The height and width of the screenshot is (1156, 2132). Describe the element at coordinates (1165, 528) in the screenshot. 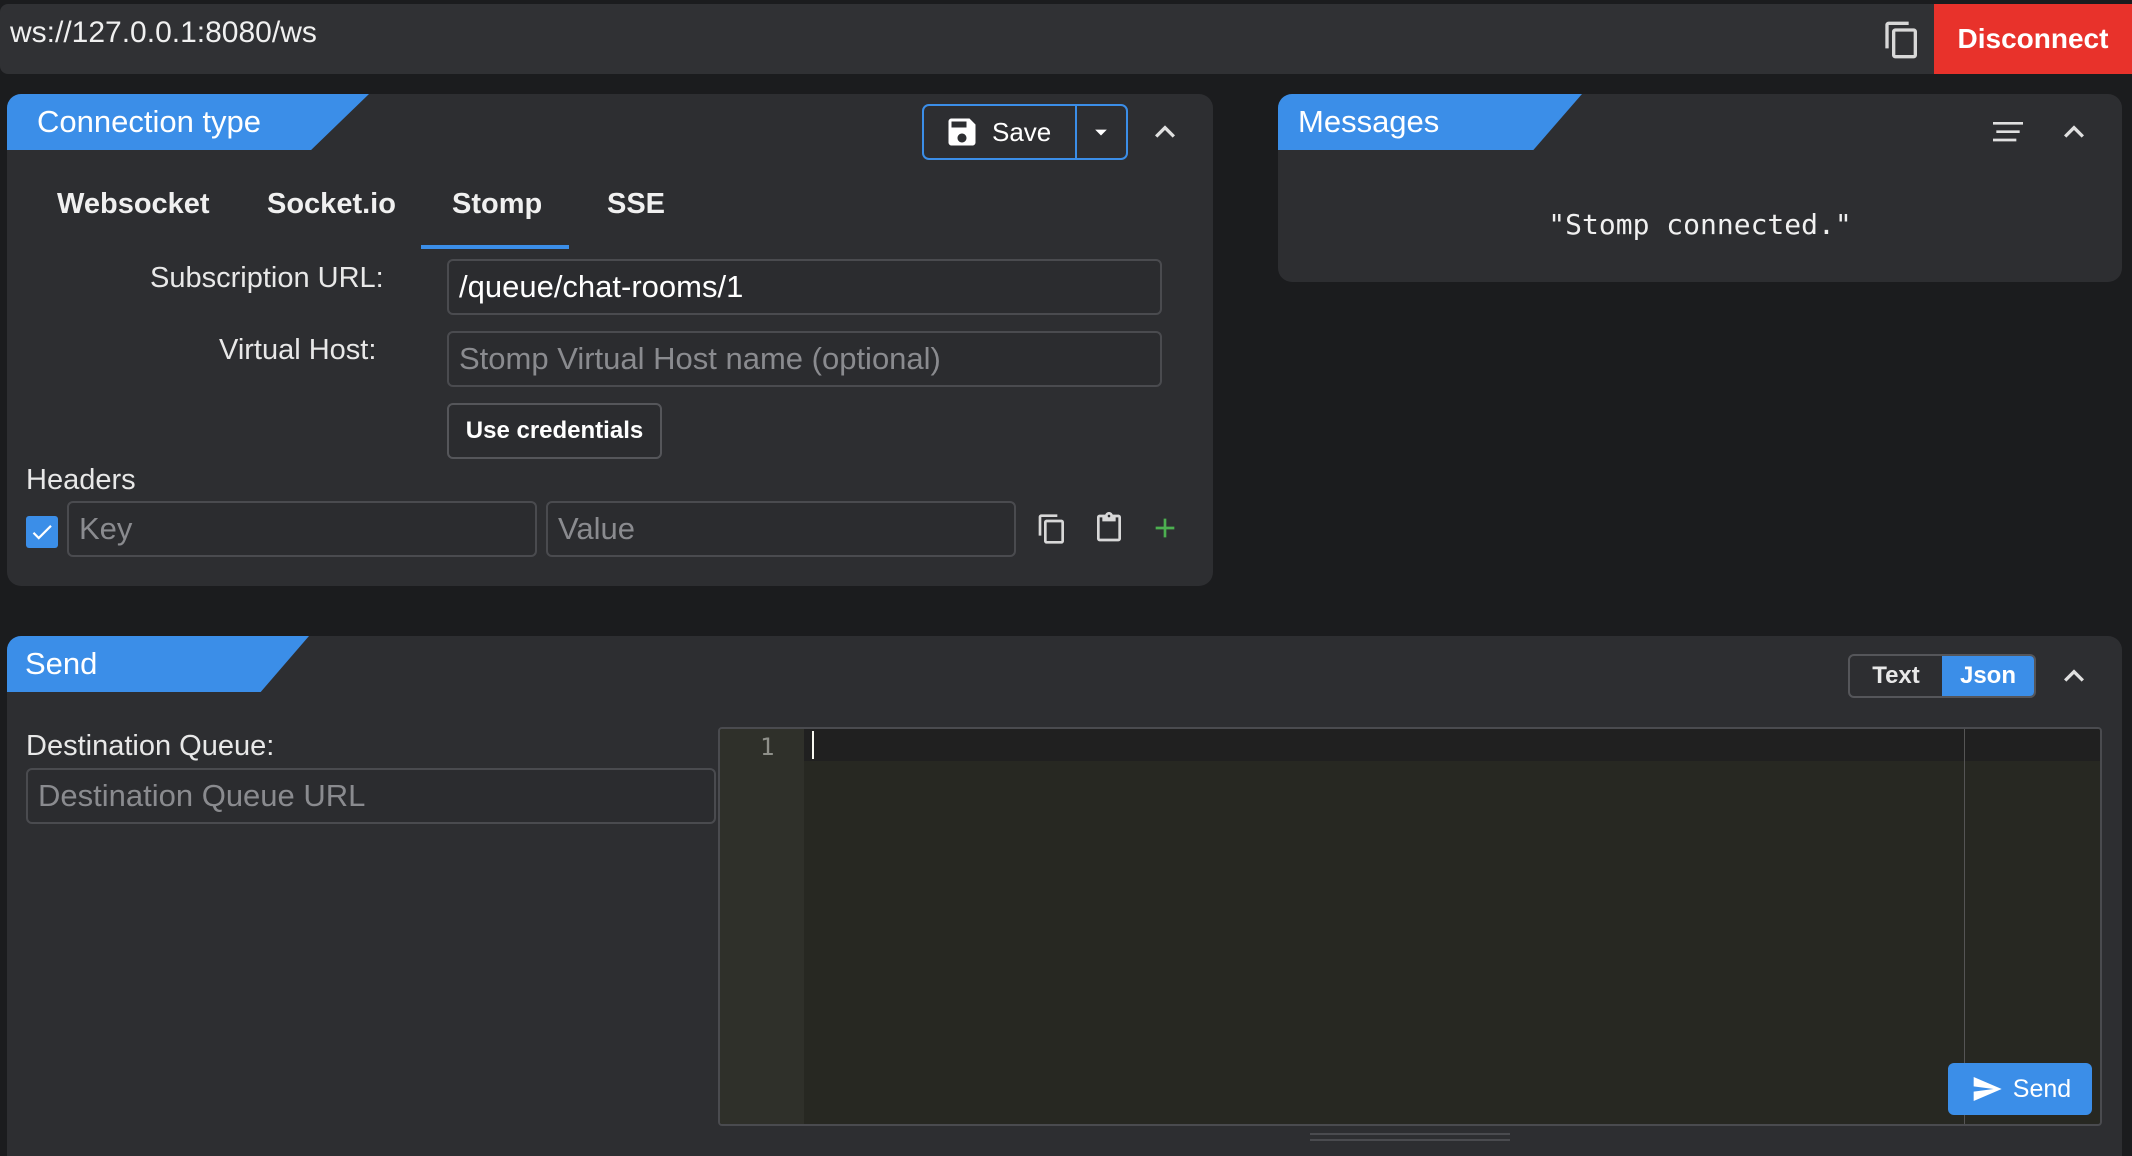

I see `add-header-icon` at that location.